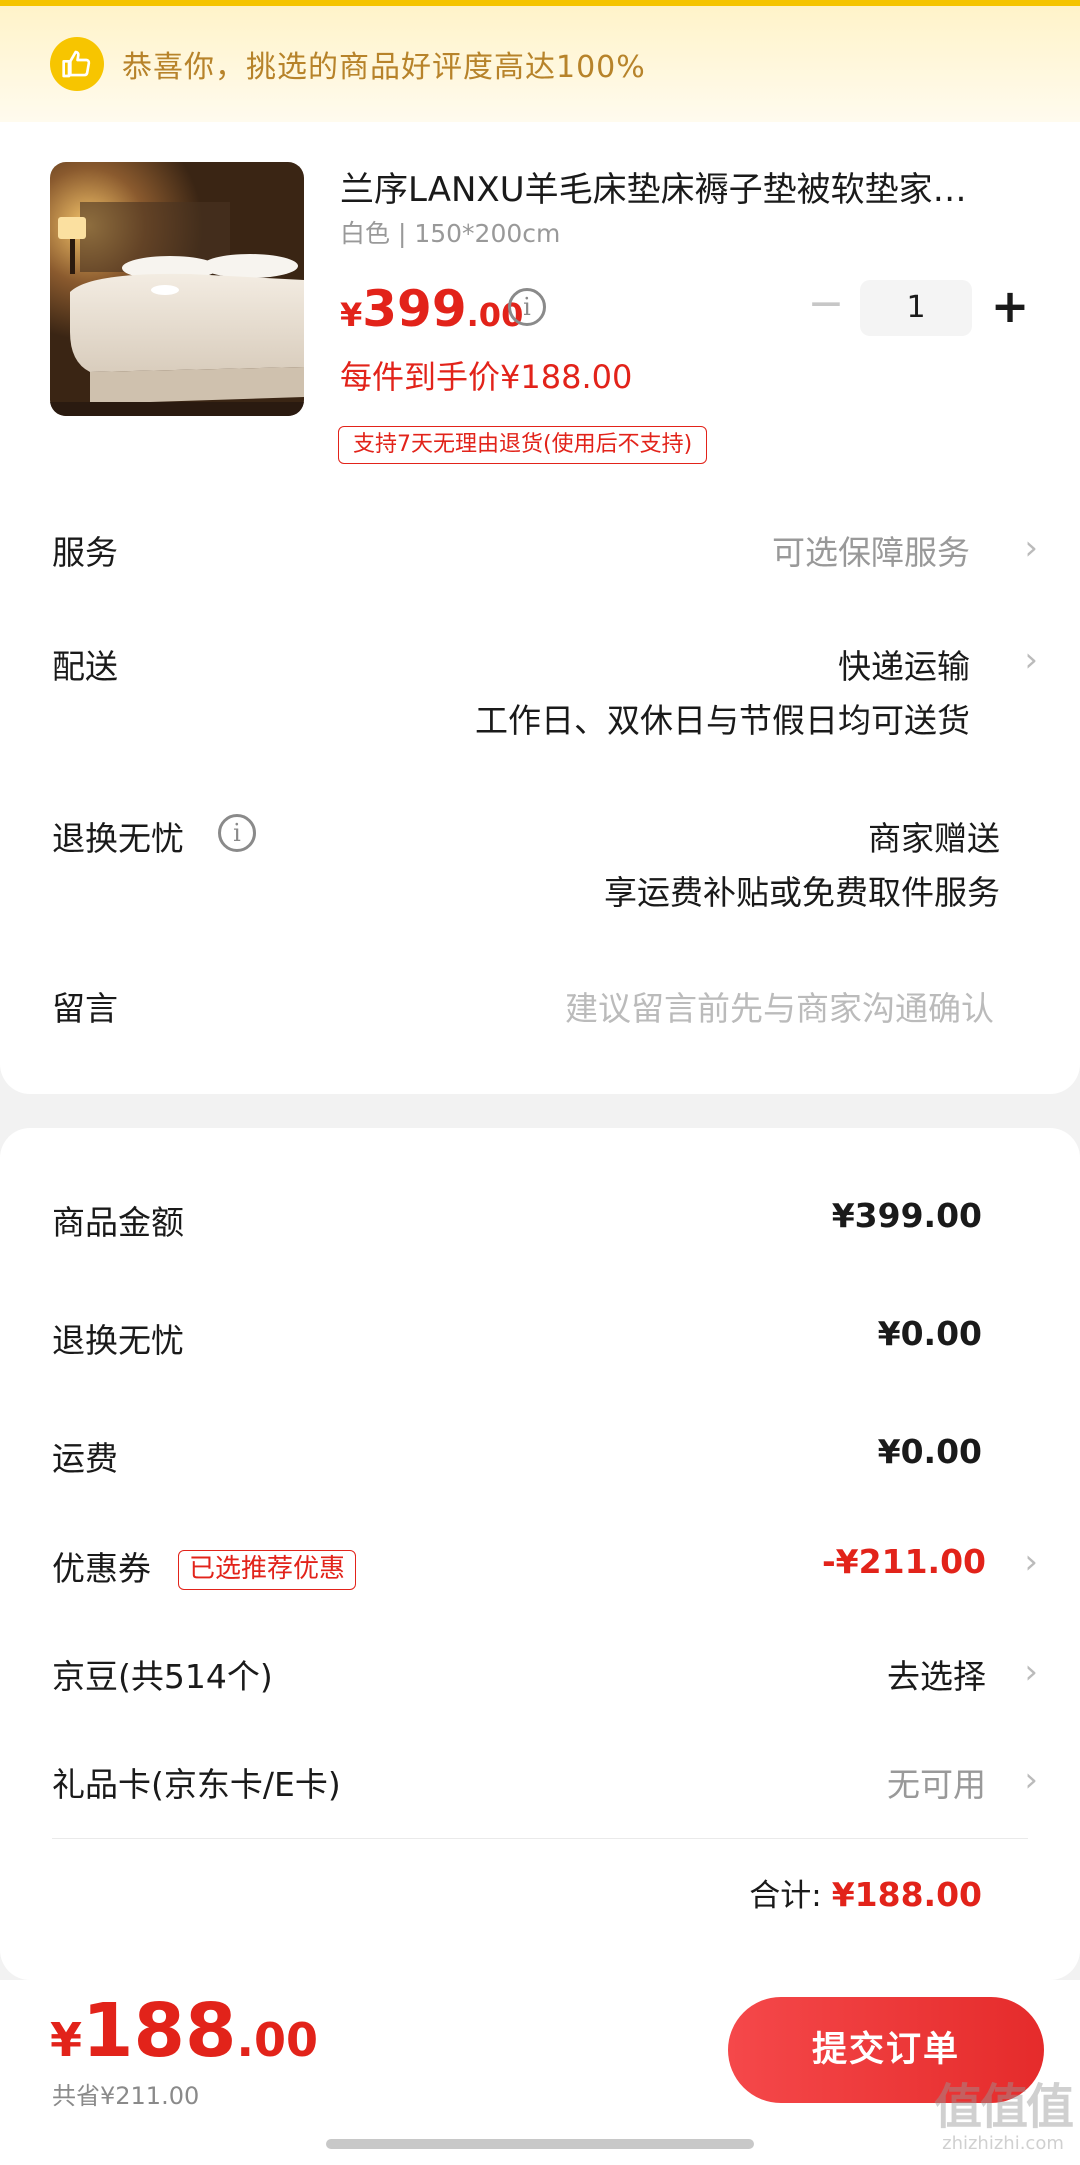 The width and height of the screenshot is (1080, 2165). What do you see at coordinates (722, 720) in the screenshot?
I see `delivery-sub: 工作日、双休日与节假日均可送货` at bounding box center [722, 720].